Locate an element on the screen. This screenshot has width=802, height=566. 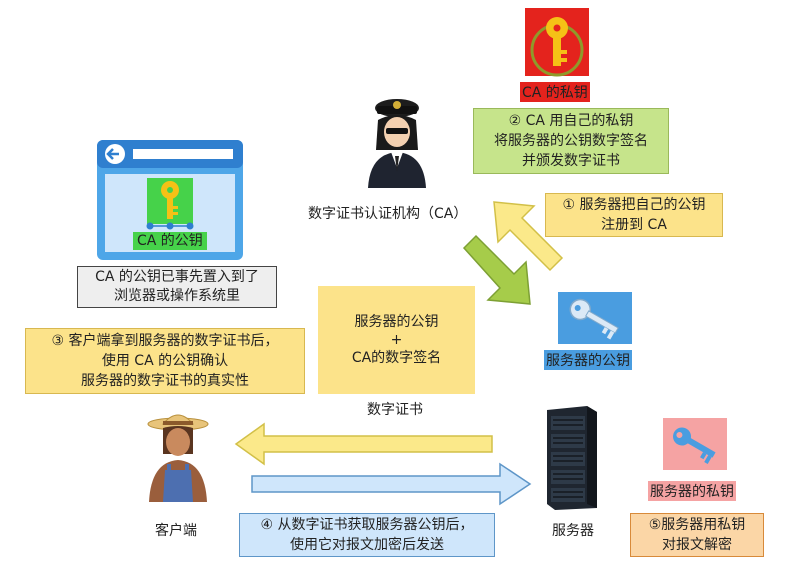
certificate-line1: 服务器的公钥 is located at coordinates (396, 322).